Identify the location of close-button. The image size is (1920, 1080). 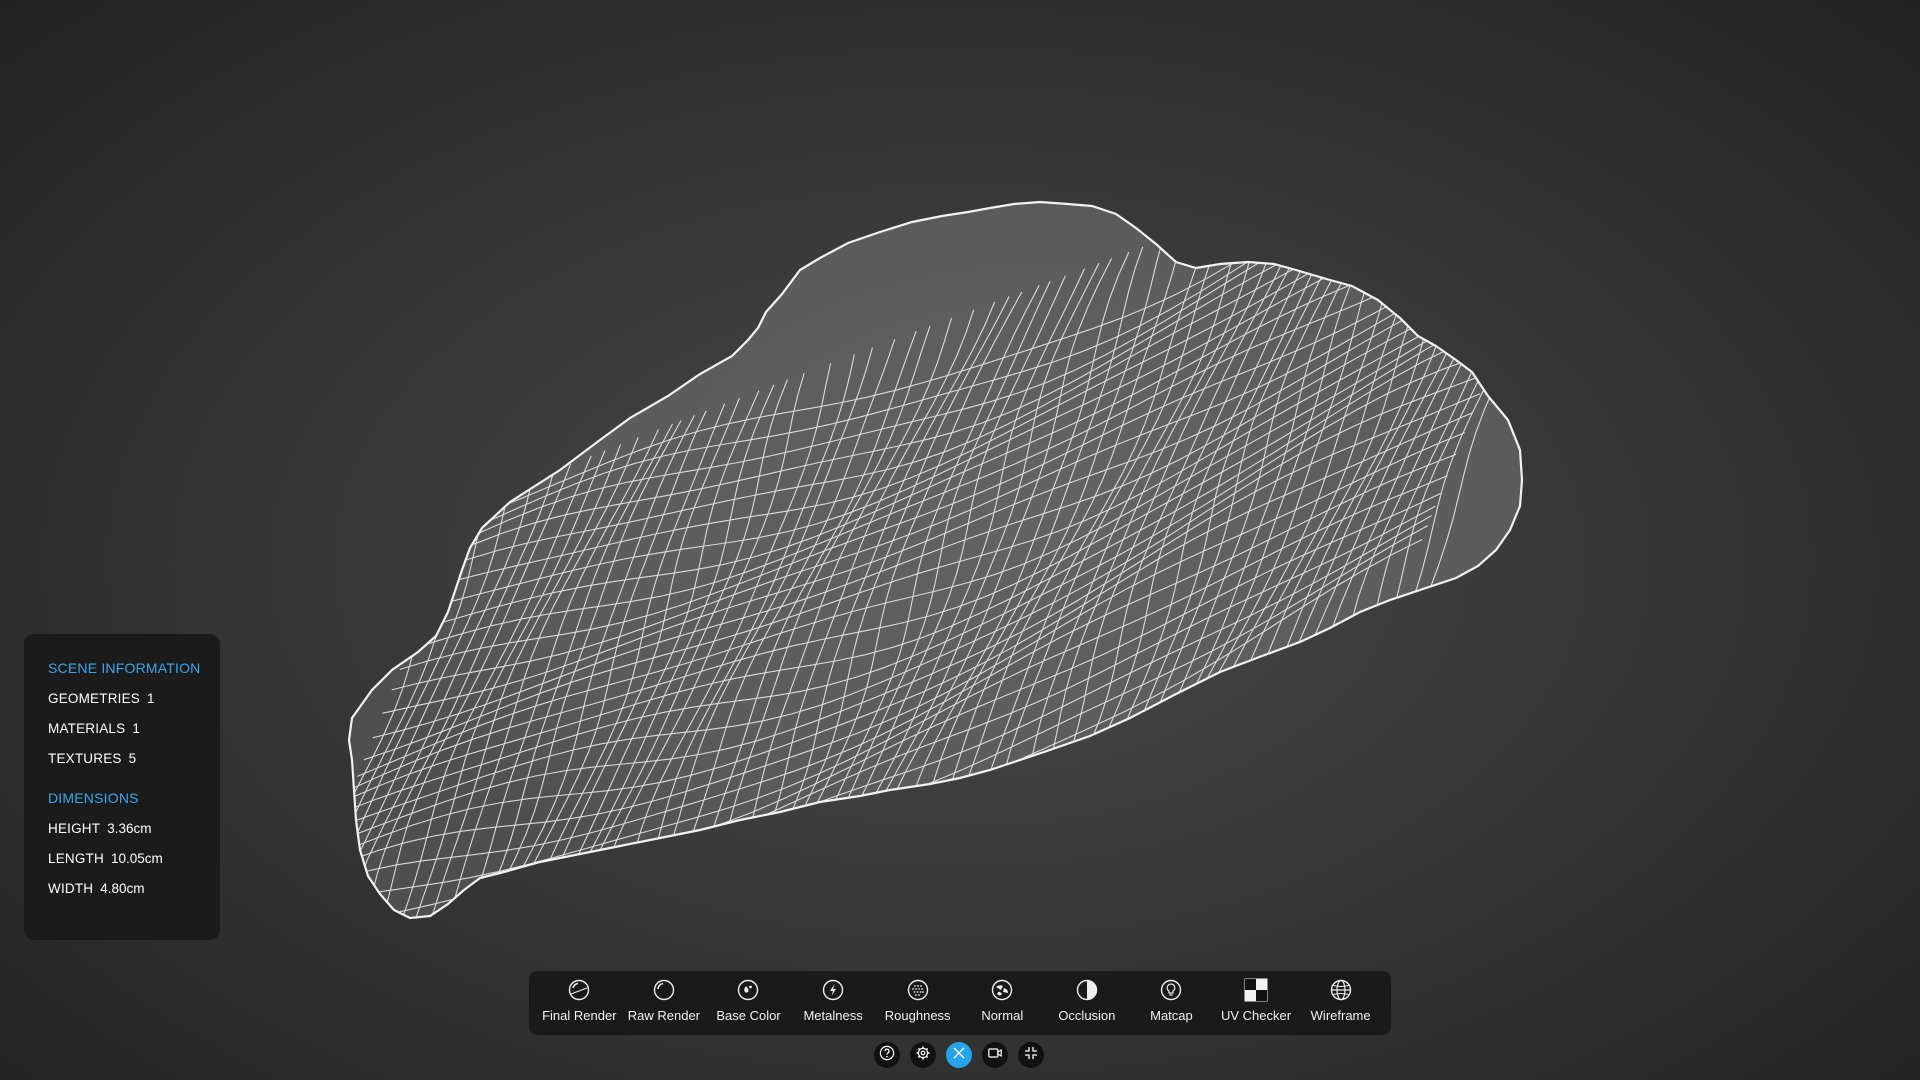
(959, 1055).